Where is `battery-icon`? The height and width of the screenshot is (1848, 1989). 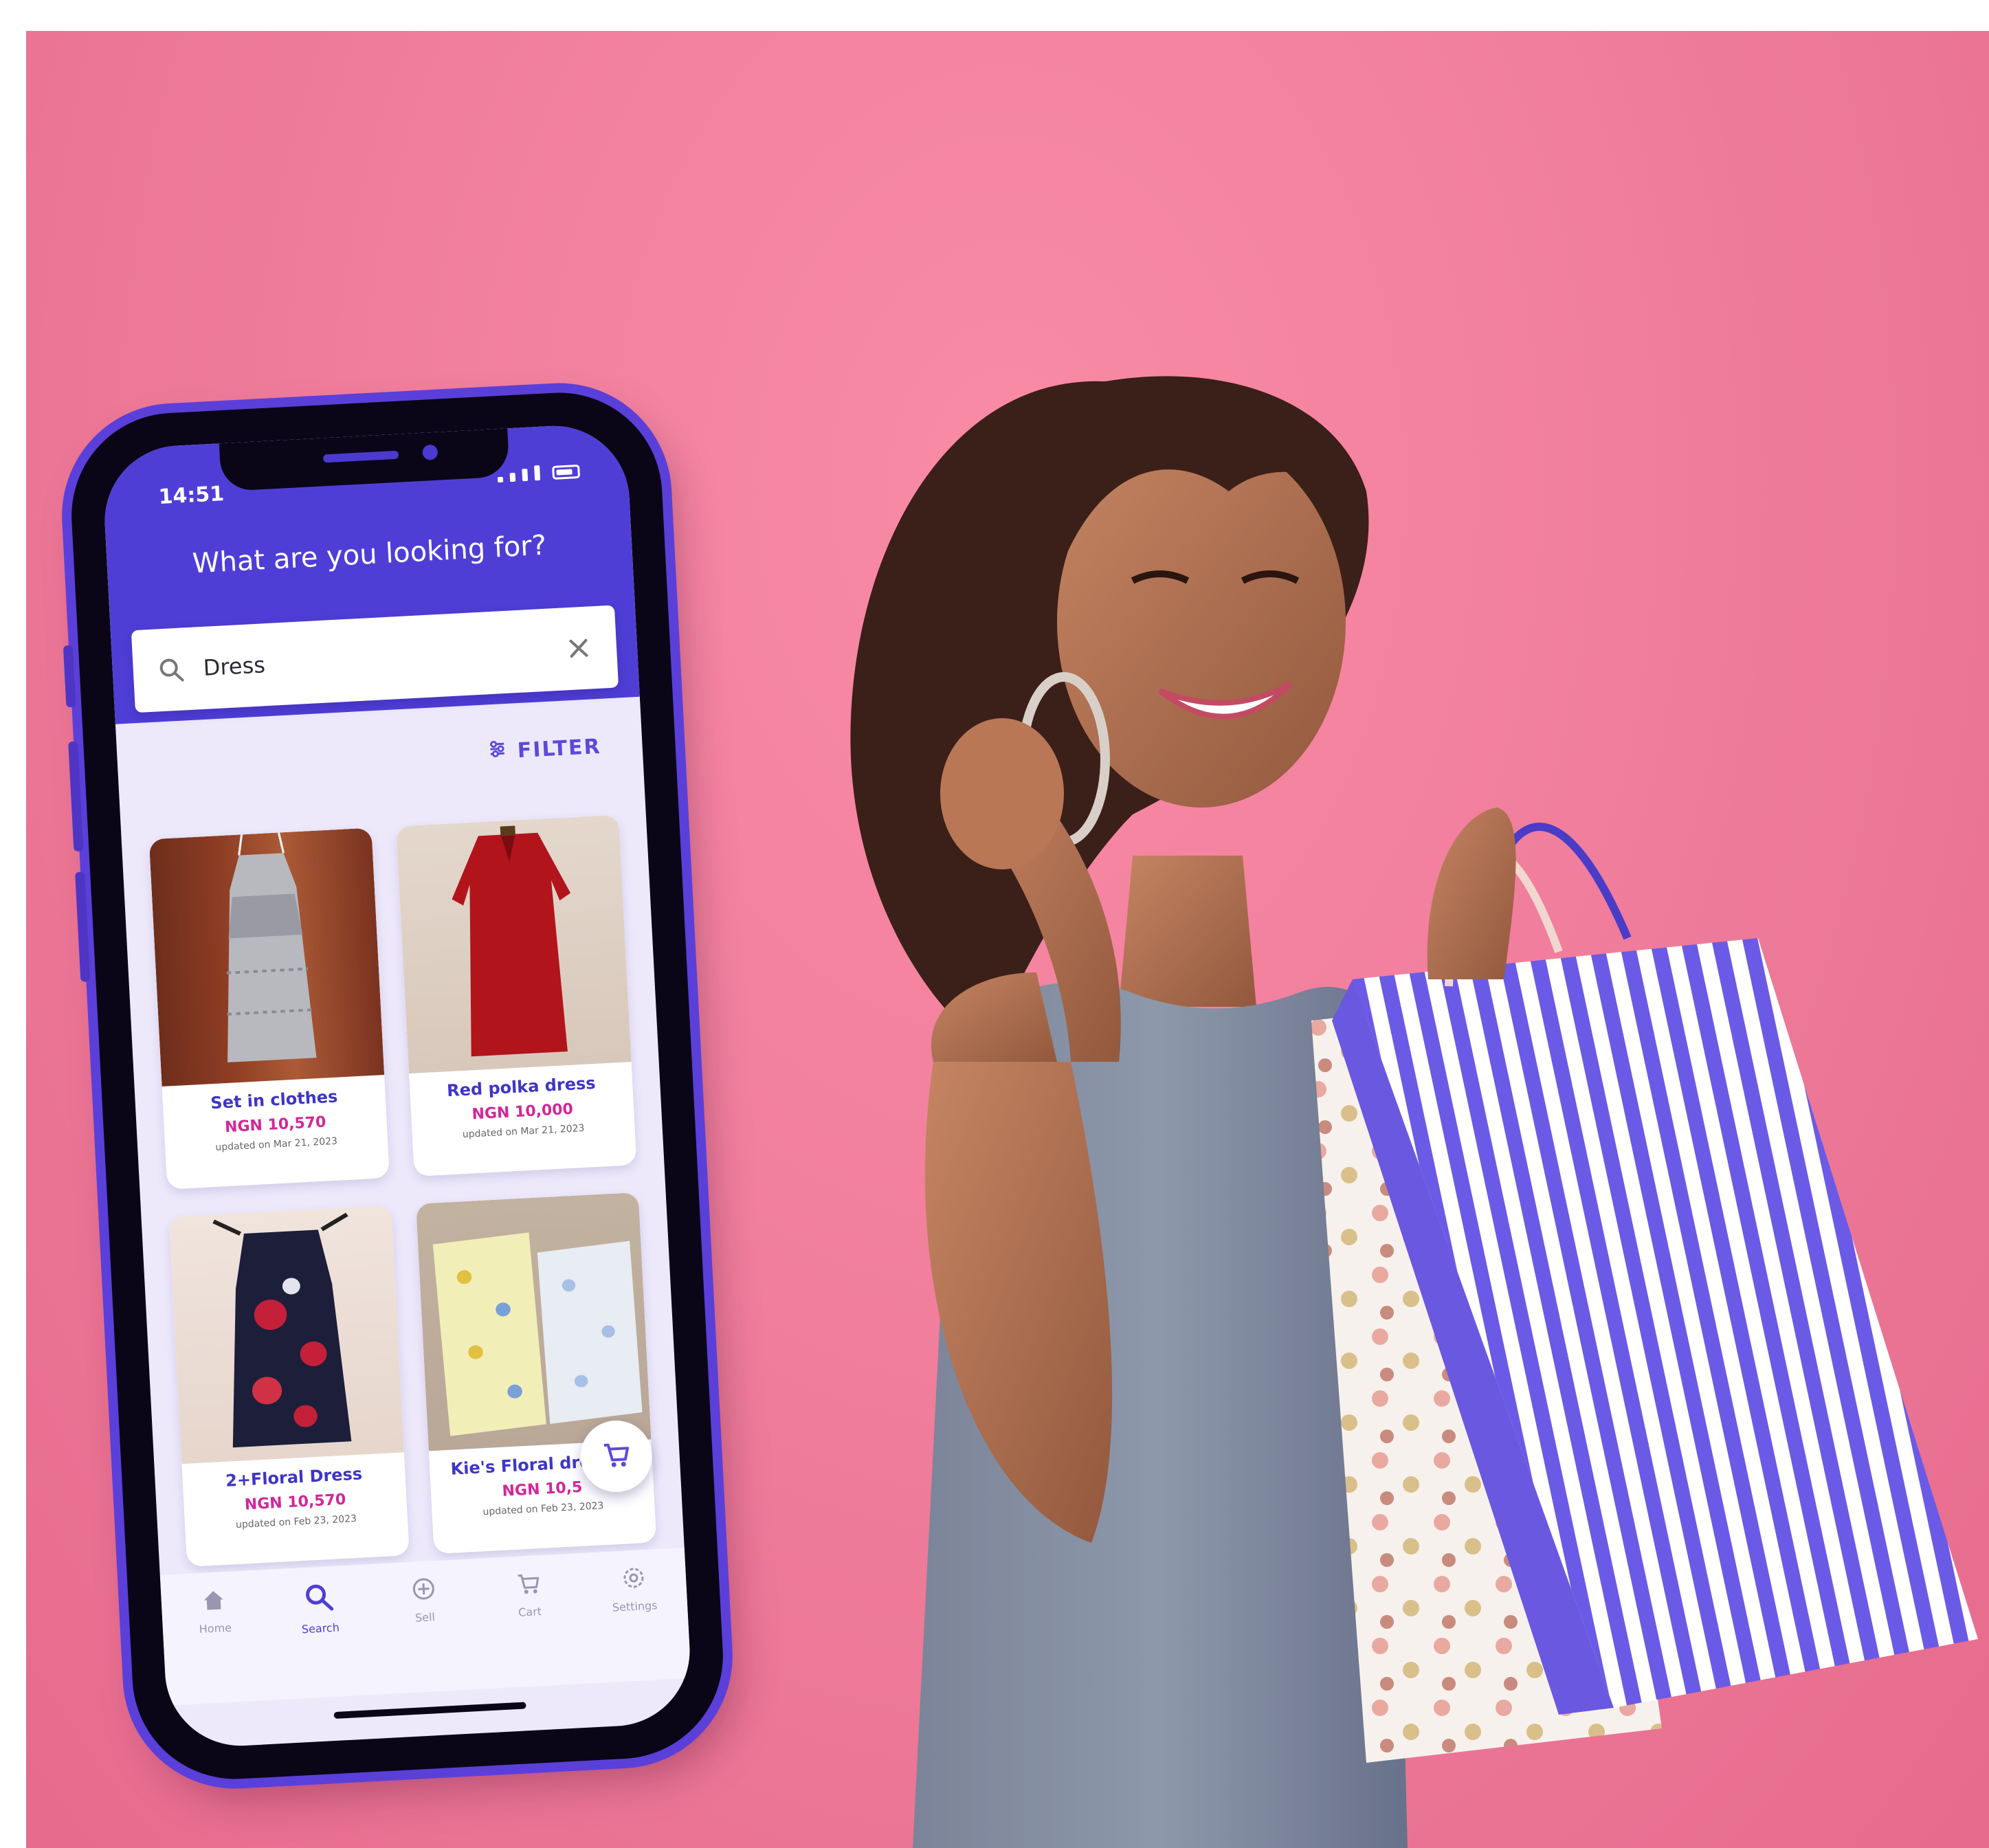 battery-icon is located at coordinates (566, 472).